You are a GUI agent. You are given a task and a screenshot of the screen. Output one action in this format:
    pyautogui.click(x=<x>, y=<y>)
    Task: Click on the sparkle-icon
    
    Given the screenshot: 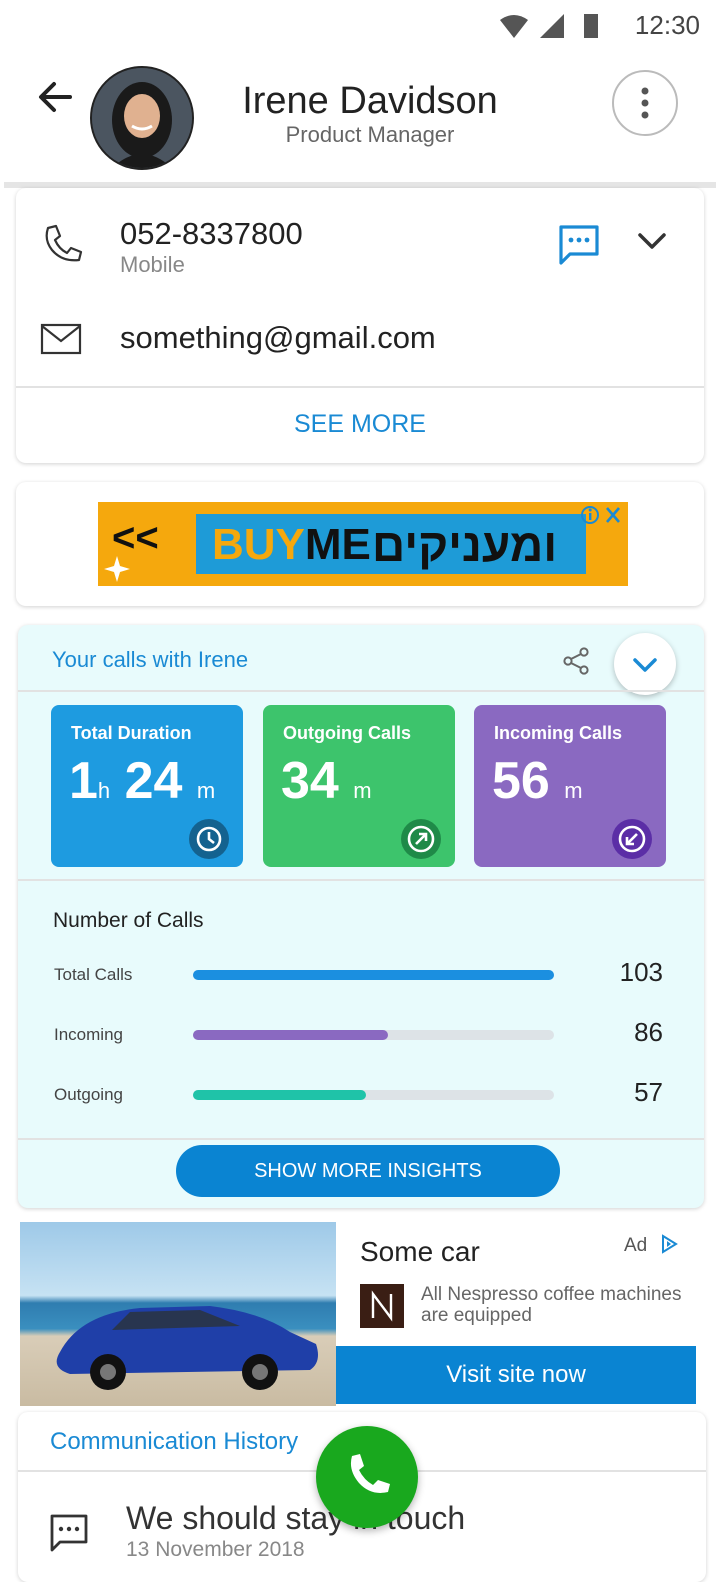 What is the action you would take?
    pyautogui.click(x=117, y=569)
    